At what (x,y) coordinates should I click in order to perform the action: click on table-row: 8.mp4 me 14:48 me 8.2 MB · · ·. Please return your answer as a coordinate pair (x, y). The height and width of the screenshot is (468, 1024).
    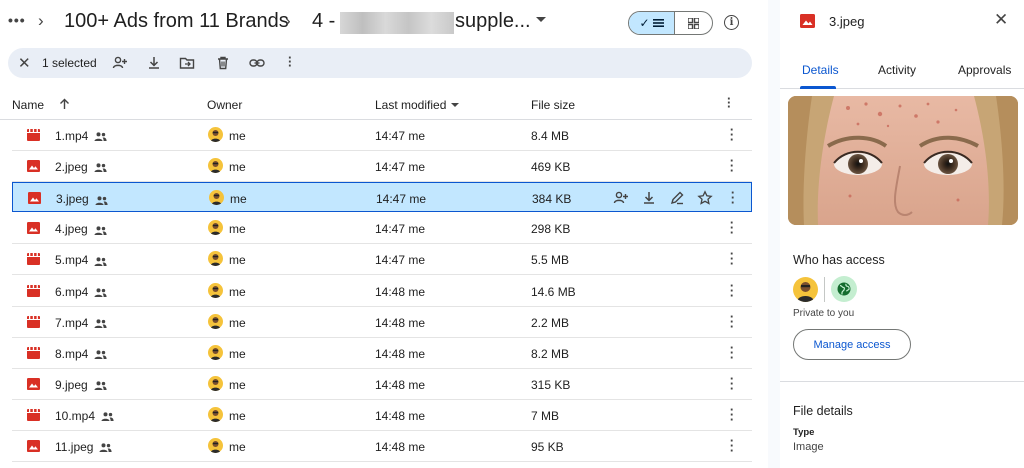
    Looking at the image, I should click on (382, 353).